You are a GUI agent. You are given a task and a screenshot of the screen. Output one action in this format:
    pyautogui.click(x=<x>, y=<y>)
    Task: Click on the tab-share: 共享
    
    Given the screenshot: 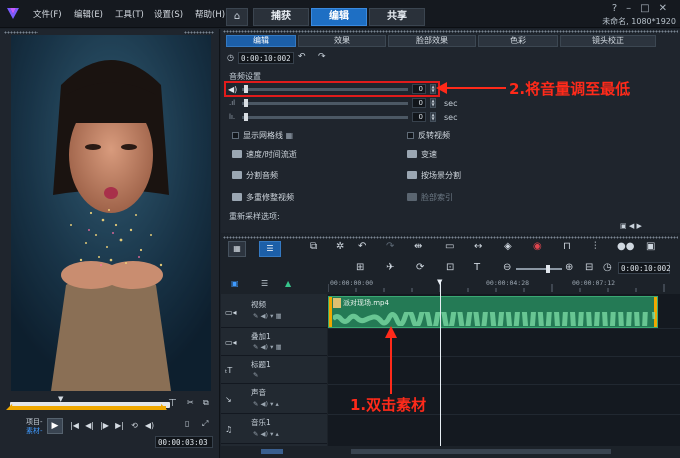 What is the action you would take?
    pyautogui.click(x=397, y=17)
    